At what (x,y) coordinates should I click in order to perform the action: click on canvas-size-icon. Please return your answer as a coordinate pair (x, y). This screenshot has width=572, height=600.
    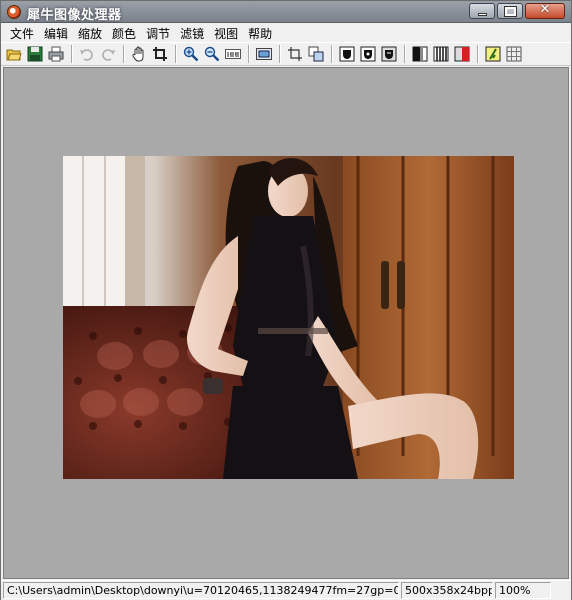
    Looking at the image, I should click on (295, 54).